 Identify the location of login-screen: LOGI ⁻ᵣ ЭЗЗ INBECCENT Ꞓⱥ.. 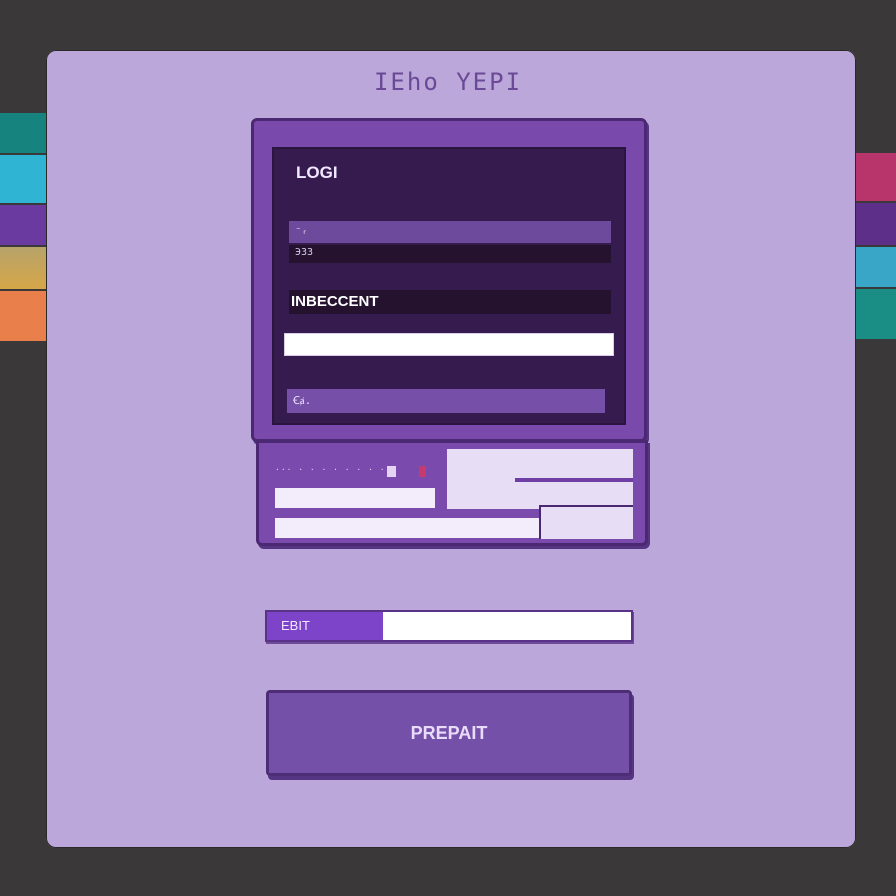
(449, 286).